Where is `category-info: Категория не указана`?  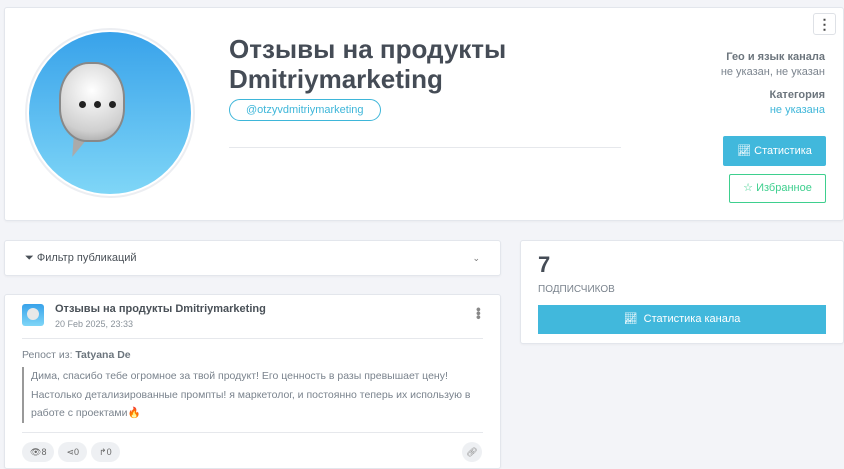
category-info: Категория не указана is located at coordinates (797, 103).